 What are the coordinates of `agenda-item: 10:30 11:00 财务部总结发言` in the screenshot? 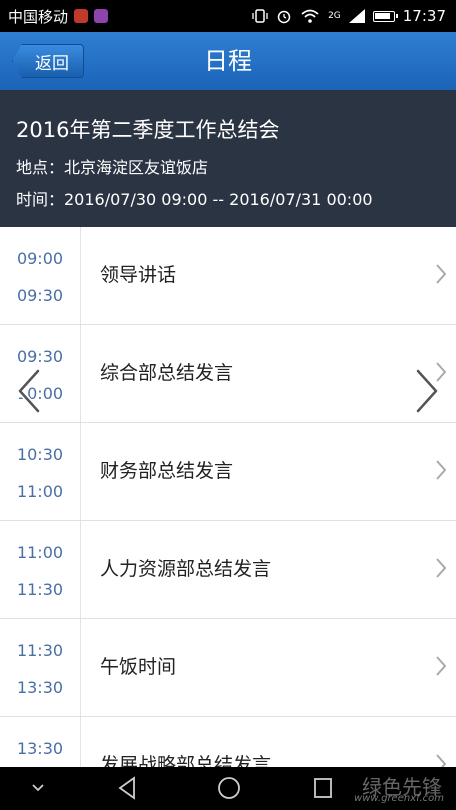 It's located at (228, 472).